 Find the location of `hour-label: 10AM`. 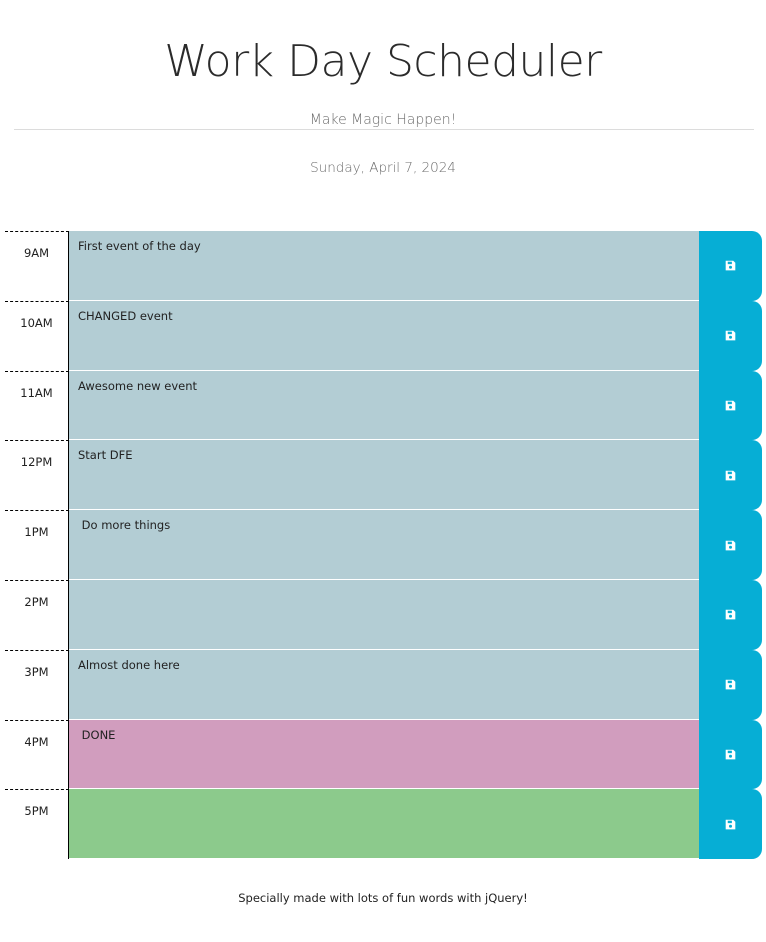

hour-label: 10AM is located at coordinates (37, 335).